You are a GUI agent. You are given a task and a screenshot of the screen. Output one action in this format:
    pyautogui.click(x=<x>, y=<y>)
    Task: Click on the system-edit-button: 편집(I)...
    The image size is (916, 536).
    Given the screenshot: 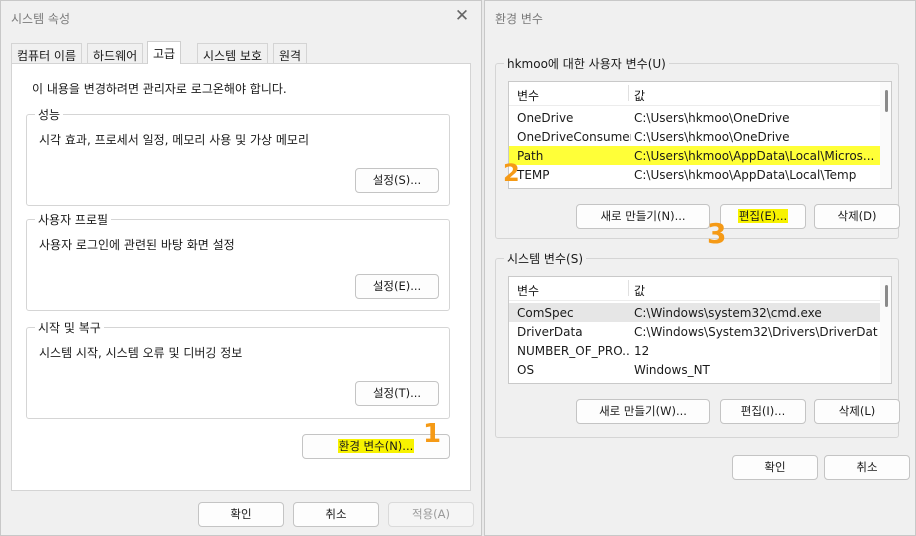 What is the action you would take?
    pyautogui.click(x=763, y=411)
    